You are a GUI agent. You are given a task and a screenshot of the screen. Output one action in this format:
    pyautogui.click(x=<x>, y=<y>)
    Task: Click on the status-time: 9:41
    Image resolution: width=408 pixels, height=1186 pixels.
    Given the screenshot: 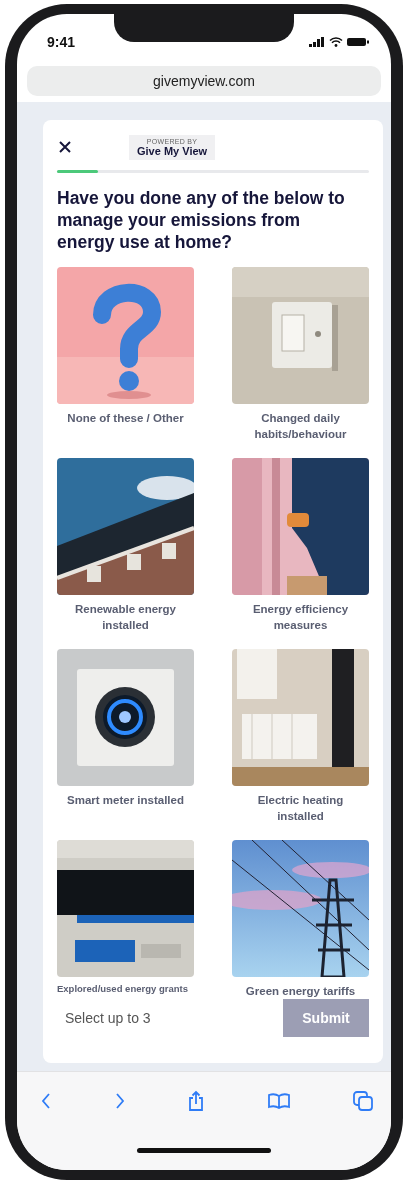 What is the action you would take?
    pyautogui.click(x=61, y=42)
    